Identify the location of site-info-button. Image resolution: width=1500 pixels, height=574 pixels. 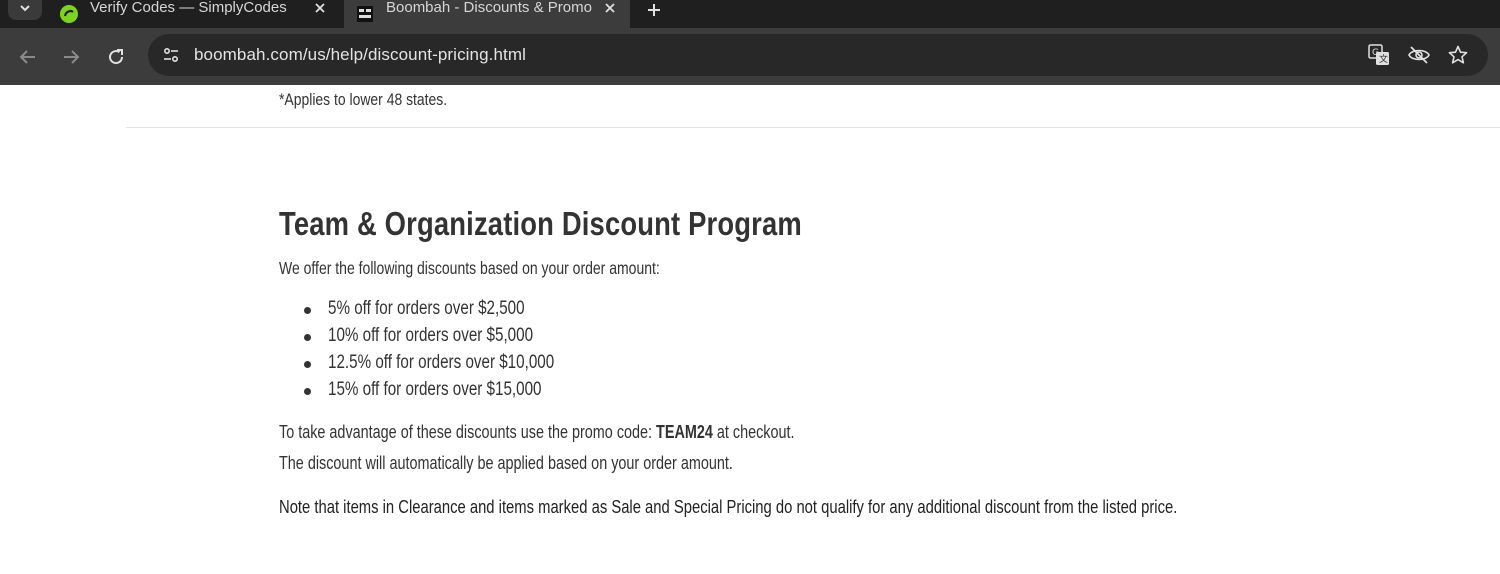
(171, 55).